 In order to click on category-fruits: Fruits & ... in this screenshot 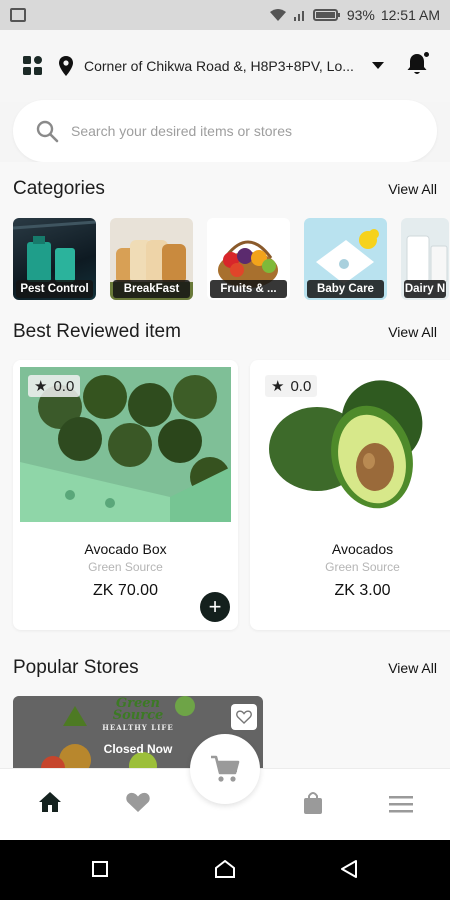, I will do `click(248, 259)`.